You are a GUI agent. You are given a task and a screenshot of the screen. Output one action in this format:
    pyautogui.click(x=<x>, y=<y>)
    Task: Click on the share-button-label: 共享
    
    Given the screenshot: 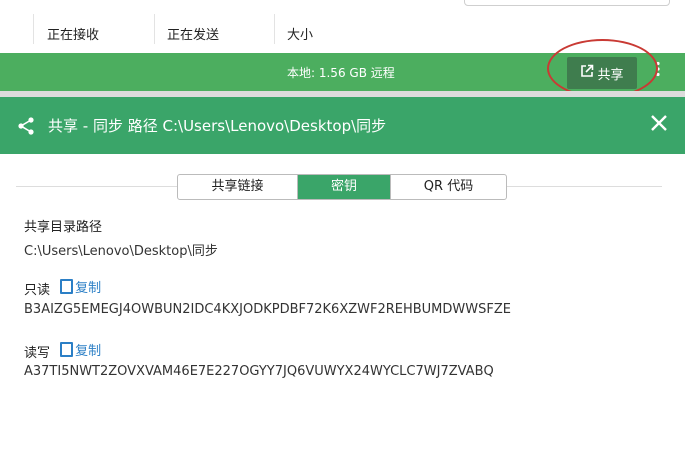 What is the action you would take?
    pyautogui.click(x=610, y=75)
    